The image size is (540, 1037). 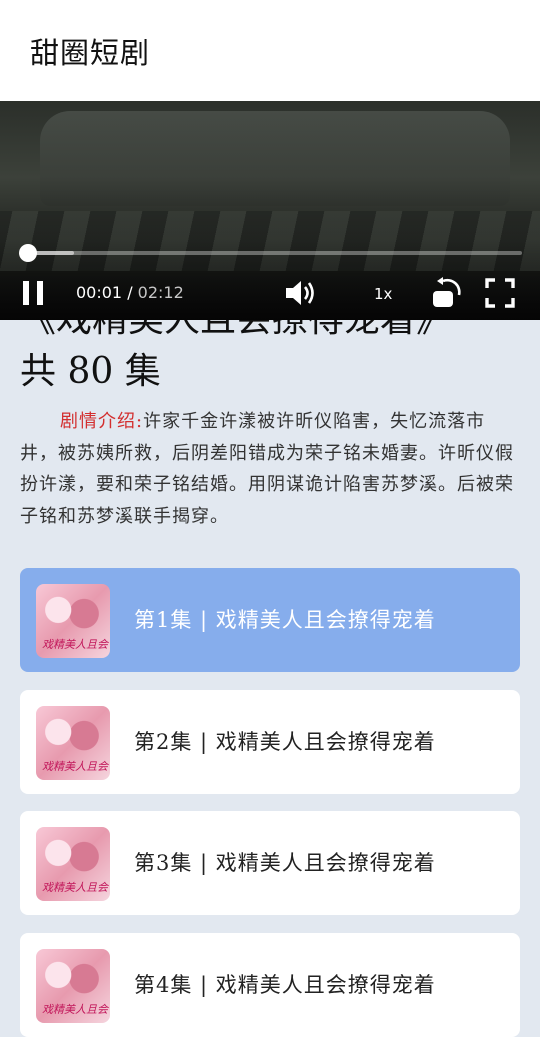 I want to click on volume-button, so click(x=300, y=293).